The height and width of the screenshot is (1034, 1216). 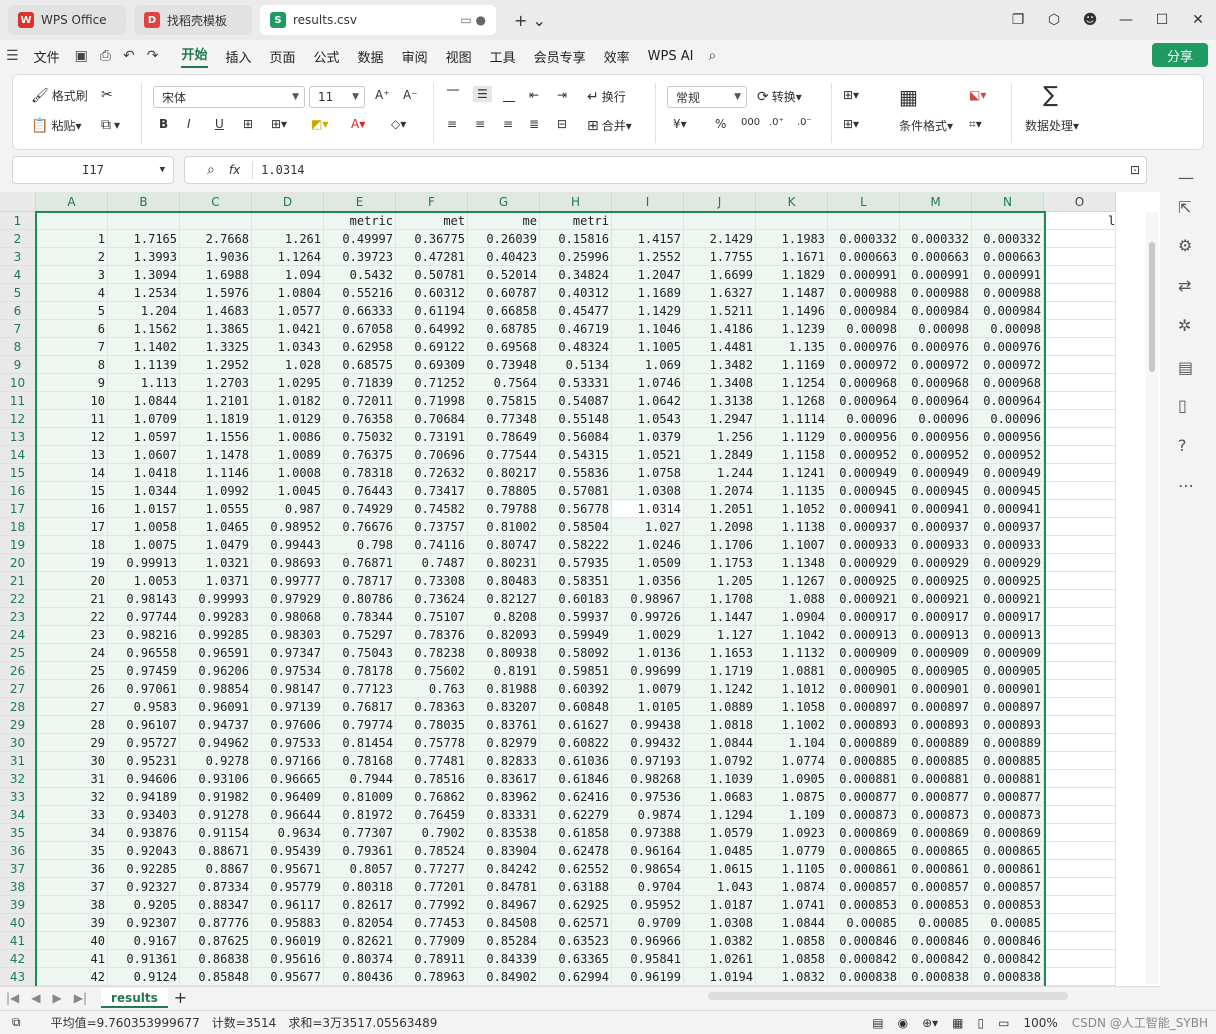 What do you see at coordinates (576, 851) in the screenshot?
I see `table-cell: 0.62478` at bounding box center [576, 851].